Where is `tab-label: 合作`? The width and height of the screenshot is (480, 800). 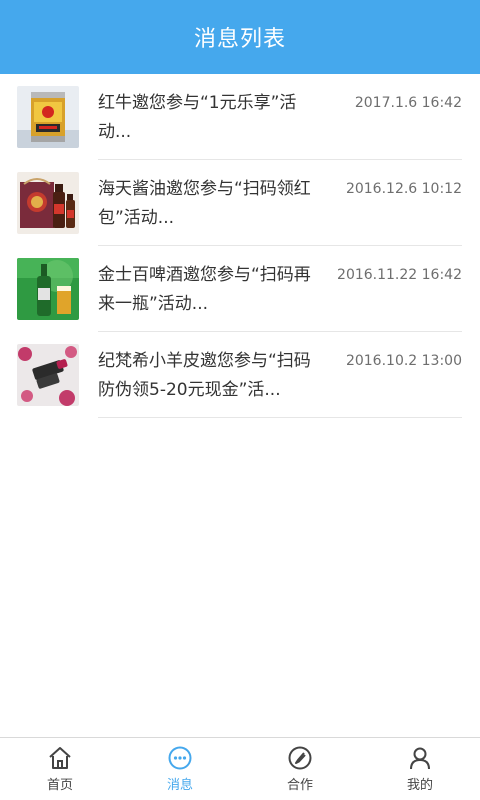
tab-label: 合作 is located at coordinates (299, 785).